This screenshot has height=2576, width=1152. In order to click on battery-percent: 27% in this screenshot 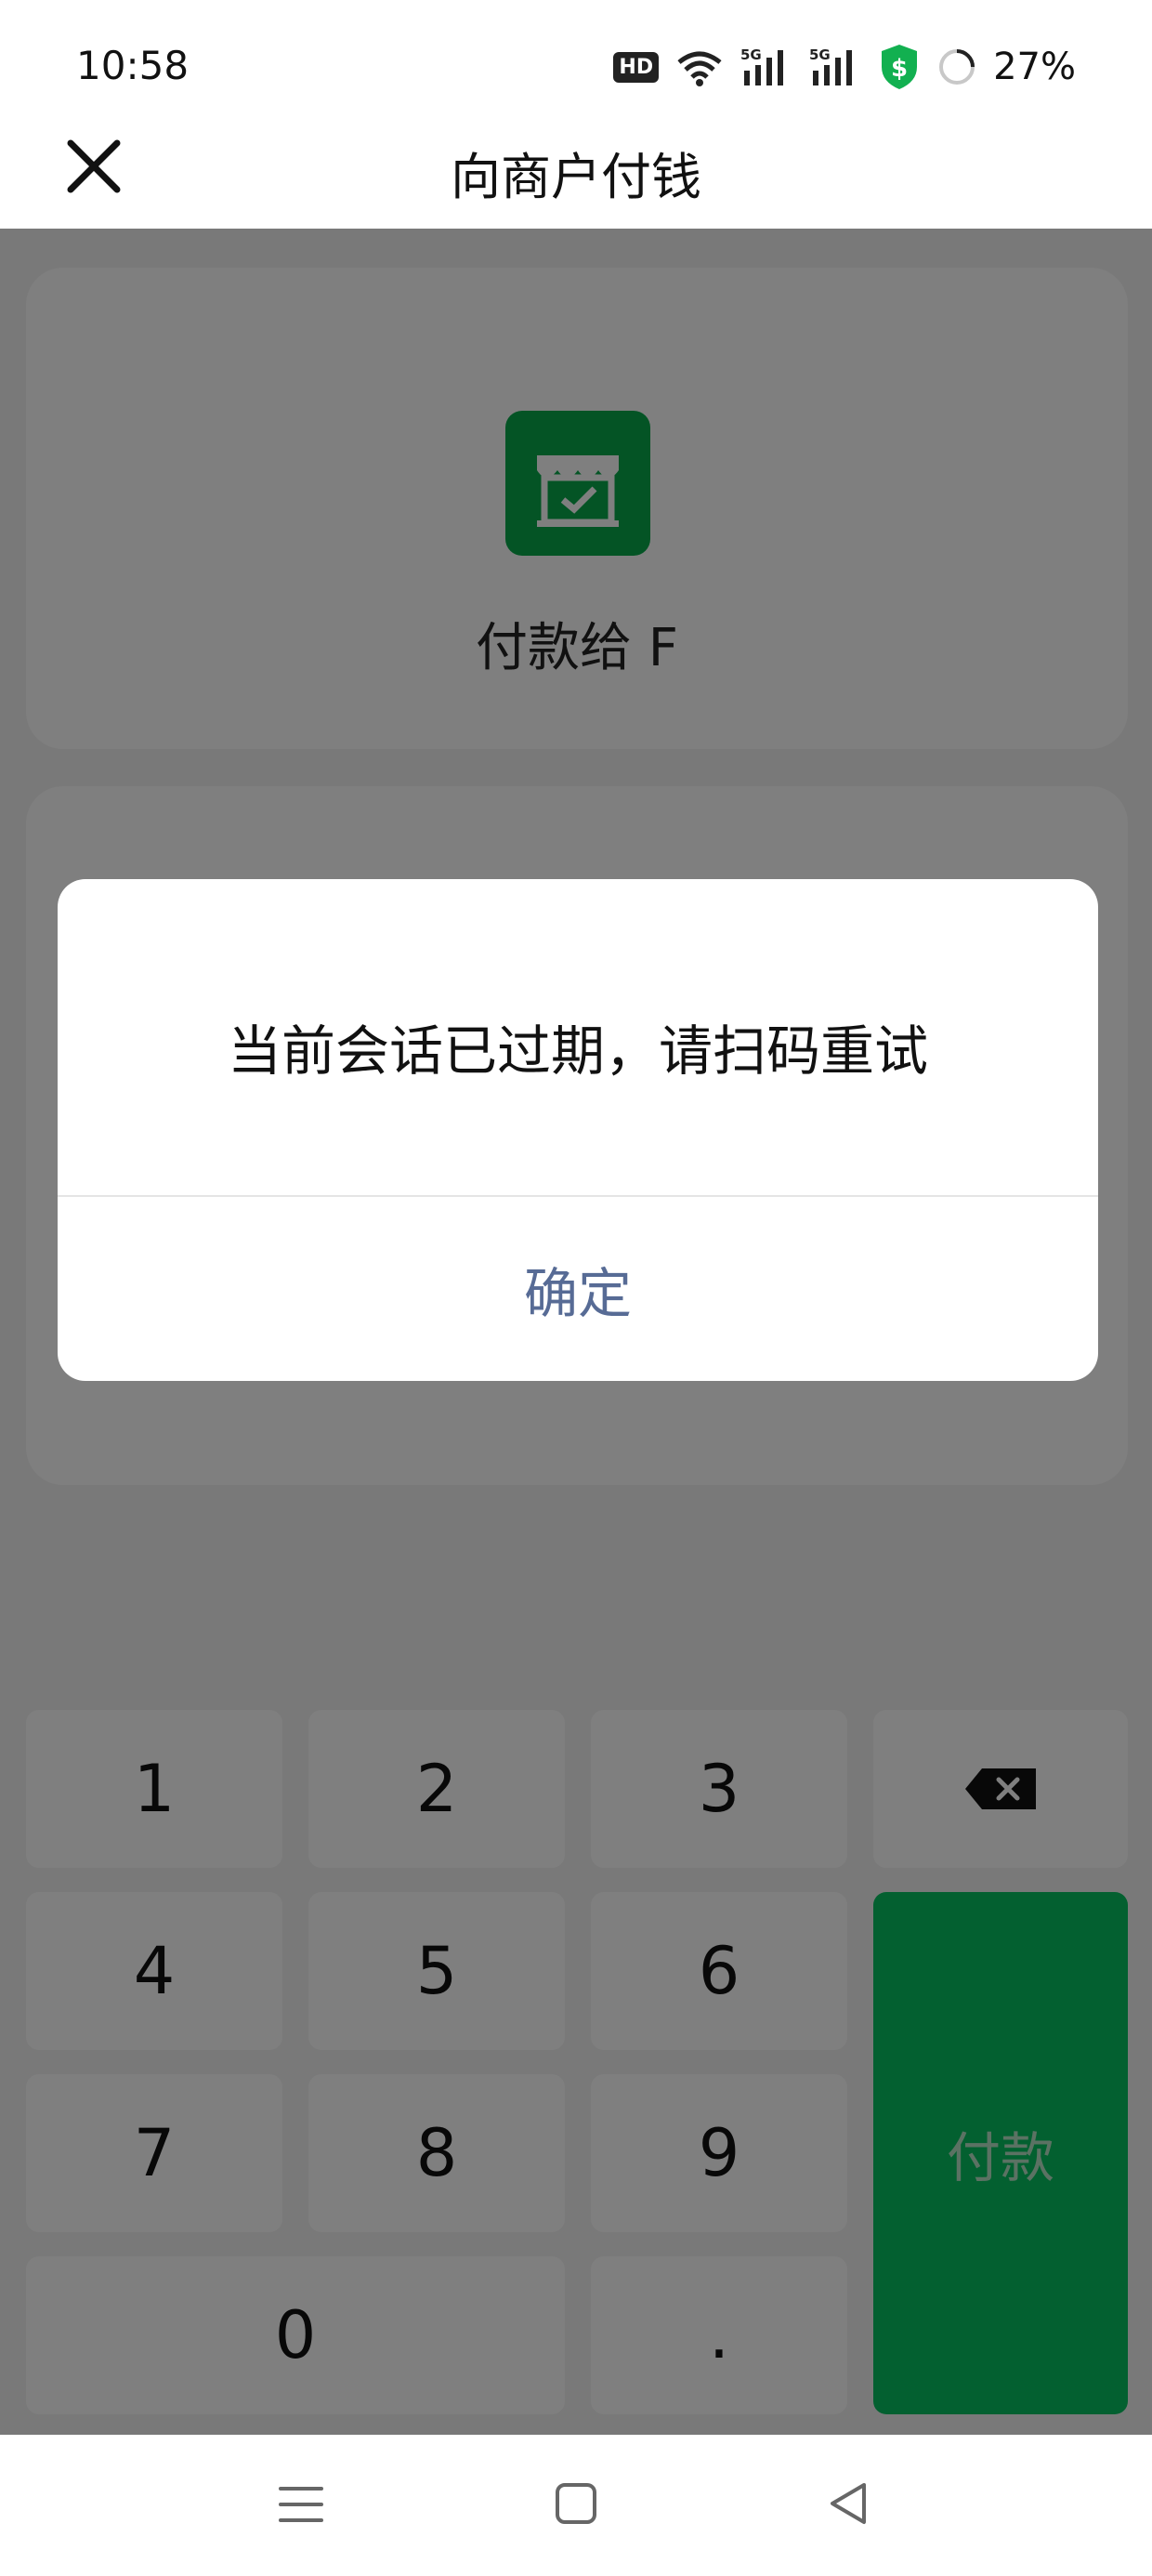, I will do `click(1034, 67)`.